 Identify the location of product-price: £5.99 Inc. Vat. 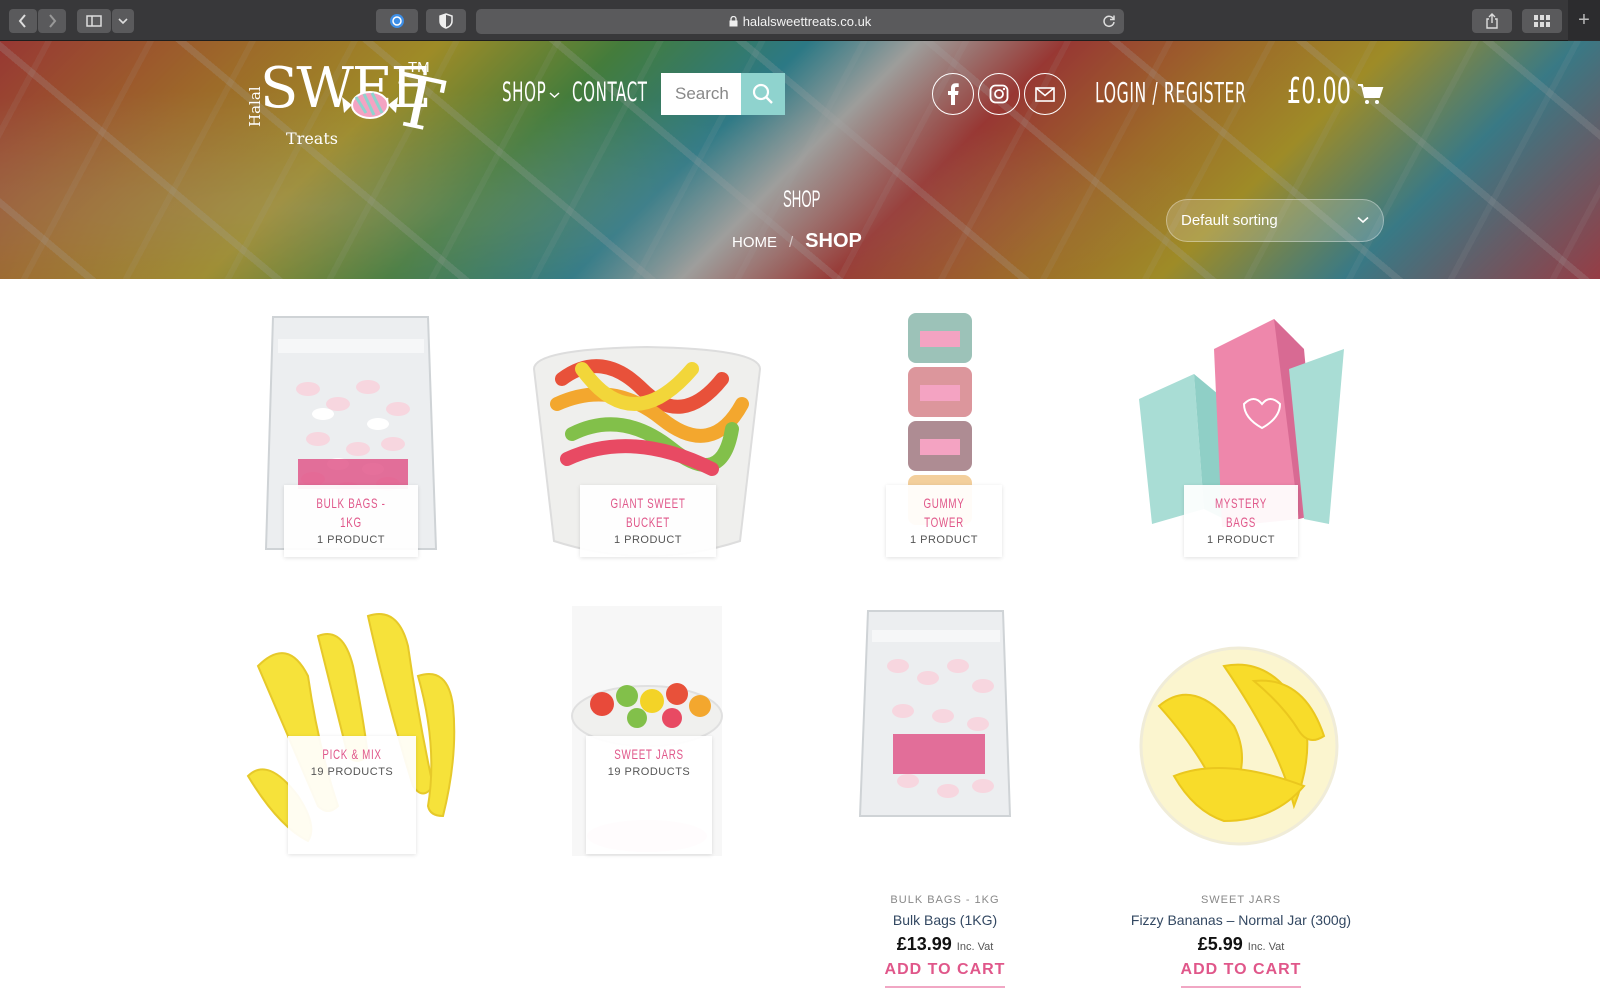
(1241, 944).